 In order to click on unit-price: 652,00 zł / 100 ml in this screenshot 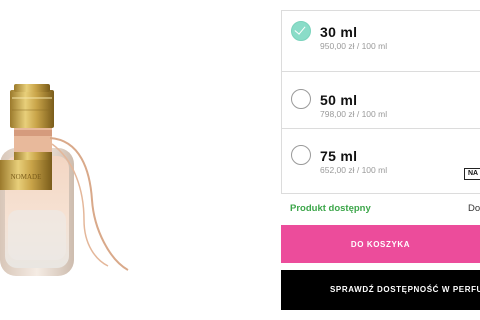, I will do `click(354, 170)`.